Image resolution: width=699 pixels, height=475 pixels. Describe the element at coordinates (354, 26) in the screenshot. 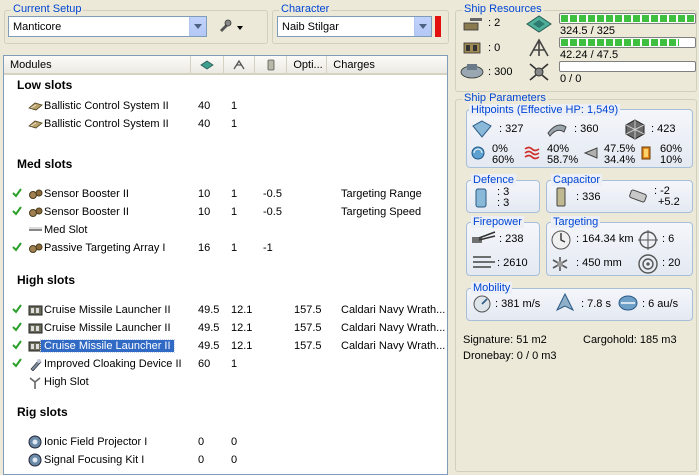

I see `character-select: Naib Stilgar` at that location.